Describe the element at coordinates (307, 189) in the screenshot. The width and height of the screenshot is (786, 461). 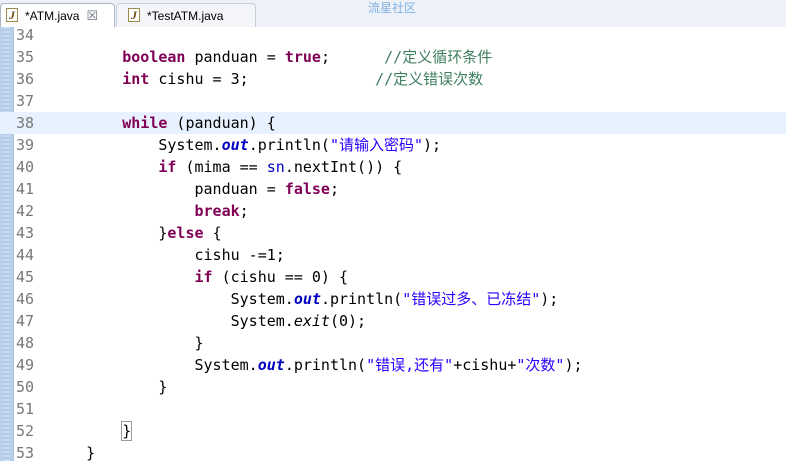
I see `code-token: false` at that location.